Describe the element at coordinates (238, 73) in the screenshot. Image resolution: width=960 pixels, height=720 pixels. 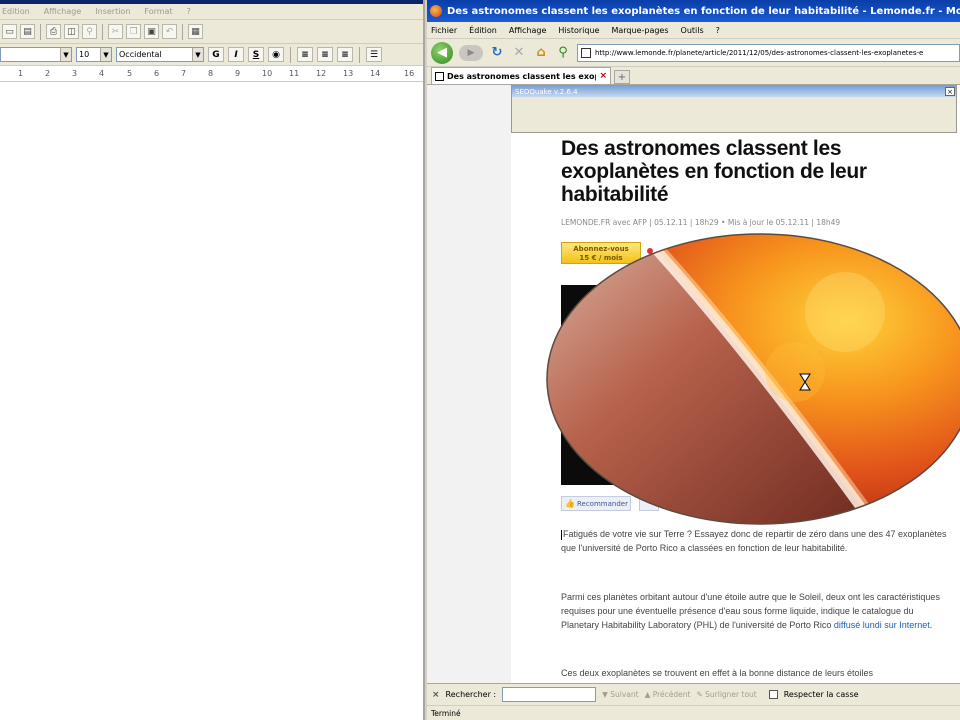
I see `ruler-tick: 9` at that location.